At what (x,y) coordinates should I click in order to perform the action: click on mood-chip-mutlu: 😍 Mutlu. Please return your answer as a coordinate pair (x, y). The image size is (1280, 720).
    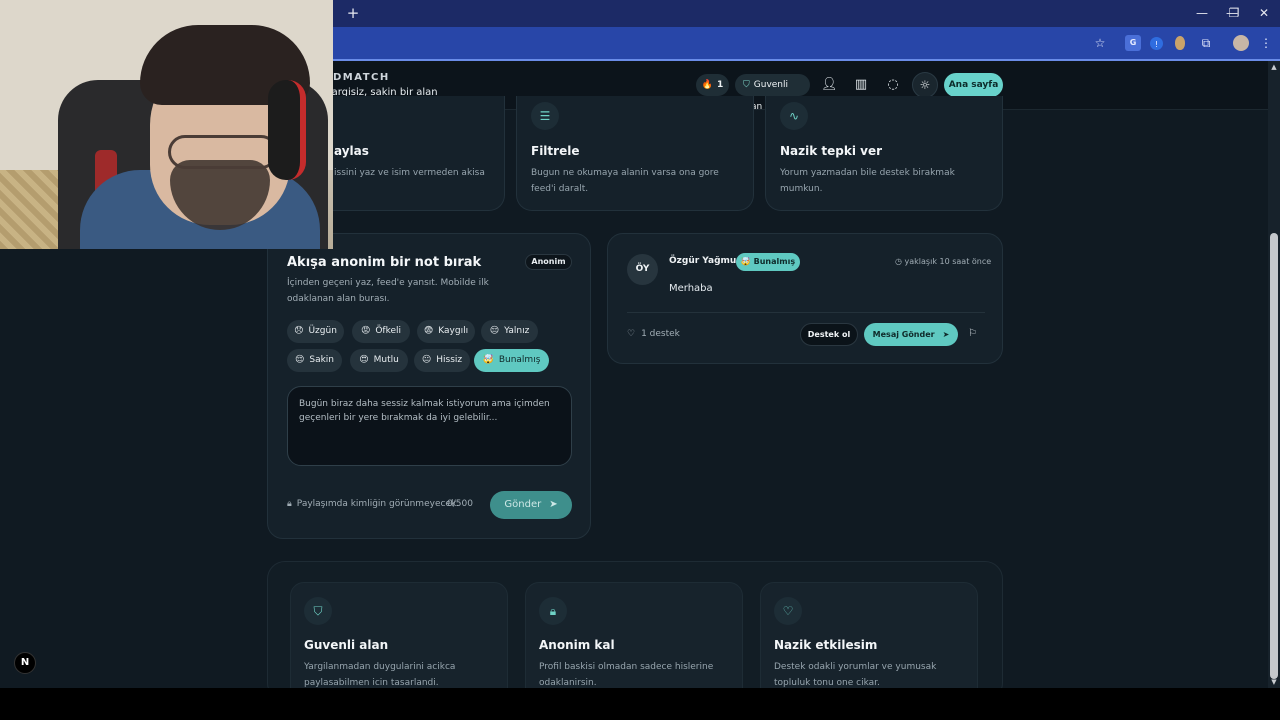
    Looking at the image, I should click on (379, 360).